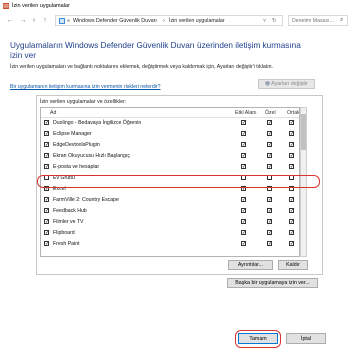 Image resolution: width=355 pixels, height=352 pixels. I want to click on back-arrow-icon: ←, so click(10, 21).